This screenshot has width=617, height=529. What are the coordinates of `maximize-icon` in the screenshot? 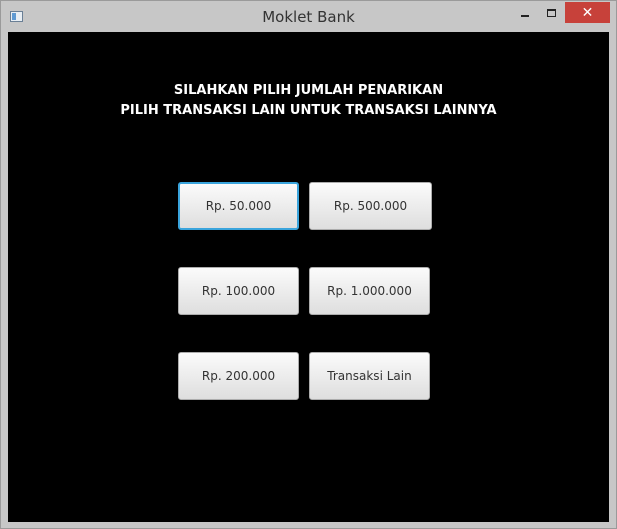 It's located at (551, 12).